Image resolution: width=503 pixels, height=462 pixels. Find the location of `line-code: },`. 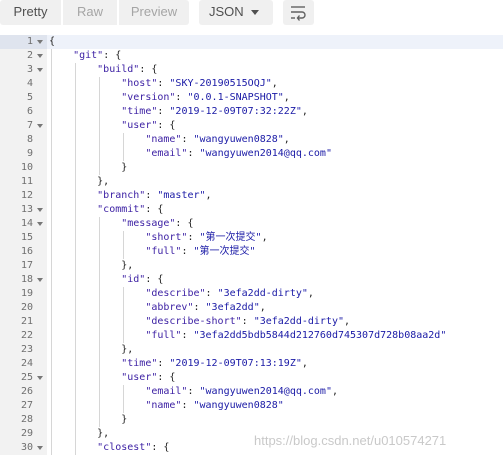

line-code: }, is located at coordinates (103, 182).